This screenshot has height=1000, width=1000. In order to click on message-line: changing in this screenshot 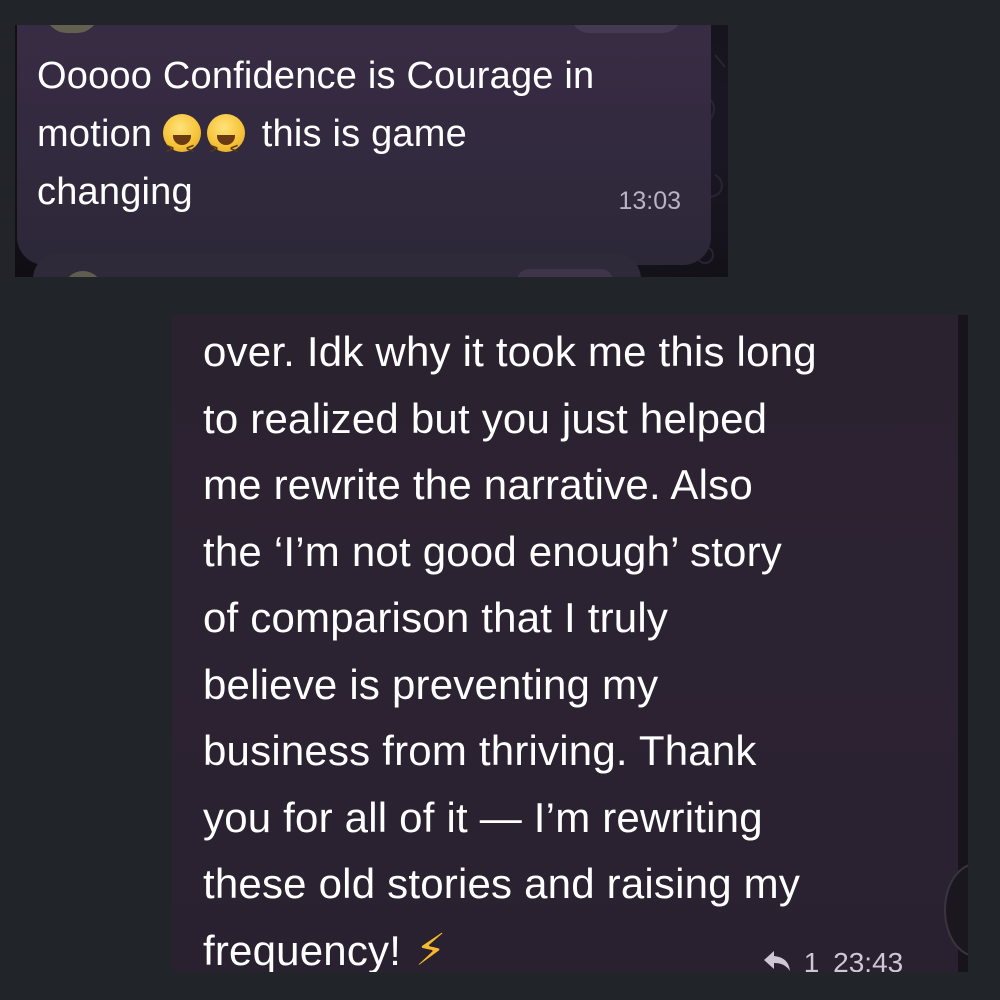, I will do `click(115, 192)`.